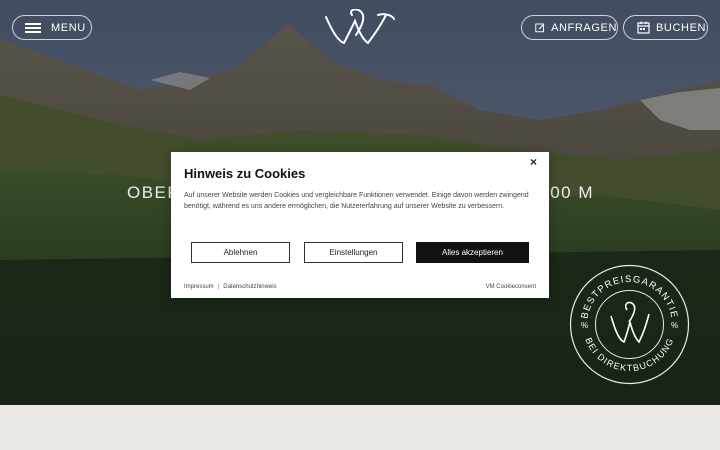  What do you see at coordinates (249, 287) in the screenshot?
I see `datenschutz-link: Datenschutzhinweis` at bounding box center [249, 287].